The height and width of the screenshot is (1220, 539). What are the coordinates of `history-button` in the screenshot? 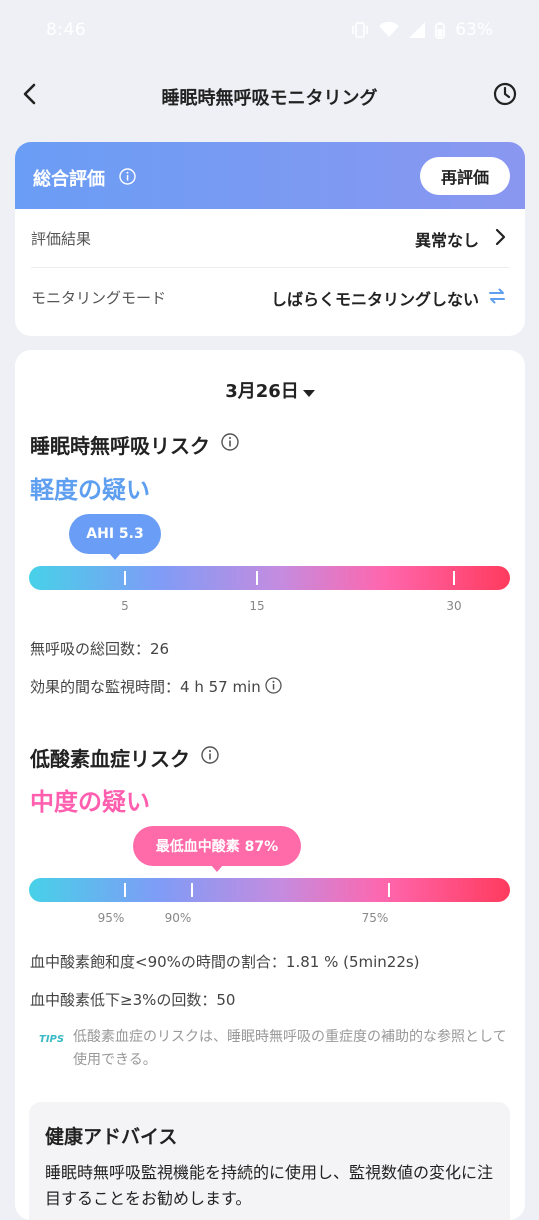 It's located at (505, 94).